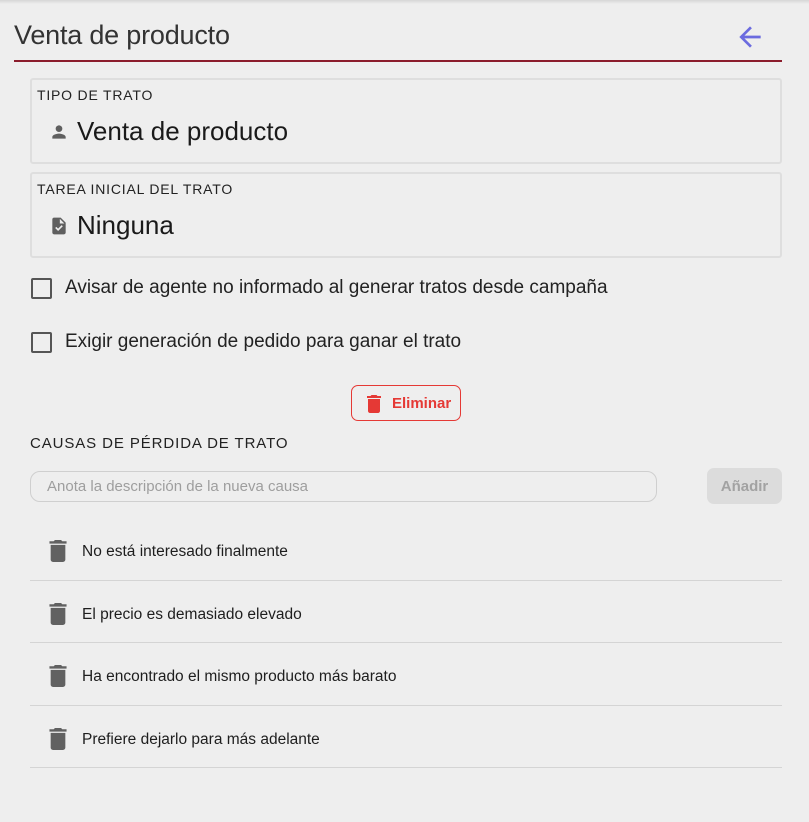  What do you see at coordinates (41, 342) in the screenshot?
I see `require-order-checkbox` at bounding box center [41, 342].